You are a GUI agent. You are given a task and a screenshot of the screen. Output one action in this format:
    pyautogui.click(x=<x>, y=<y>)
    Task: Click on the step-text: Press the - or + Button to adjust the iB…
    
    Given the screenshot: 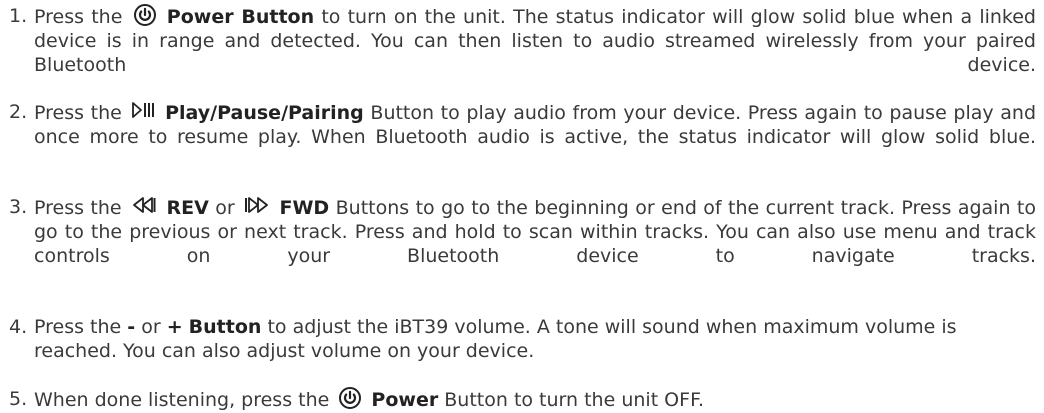 What is the action you would take?
    pyautogui.click(x=495, y=339)
    